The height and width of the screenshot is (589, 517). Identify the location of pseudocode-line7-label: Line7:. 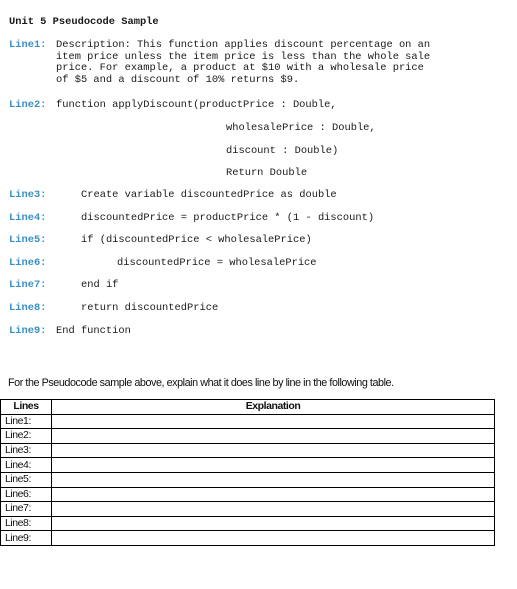
(28, 285).